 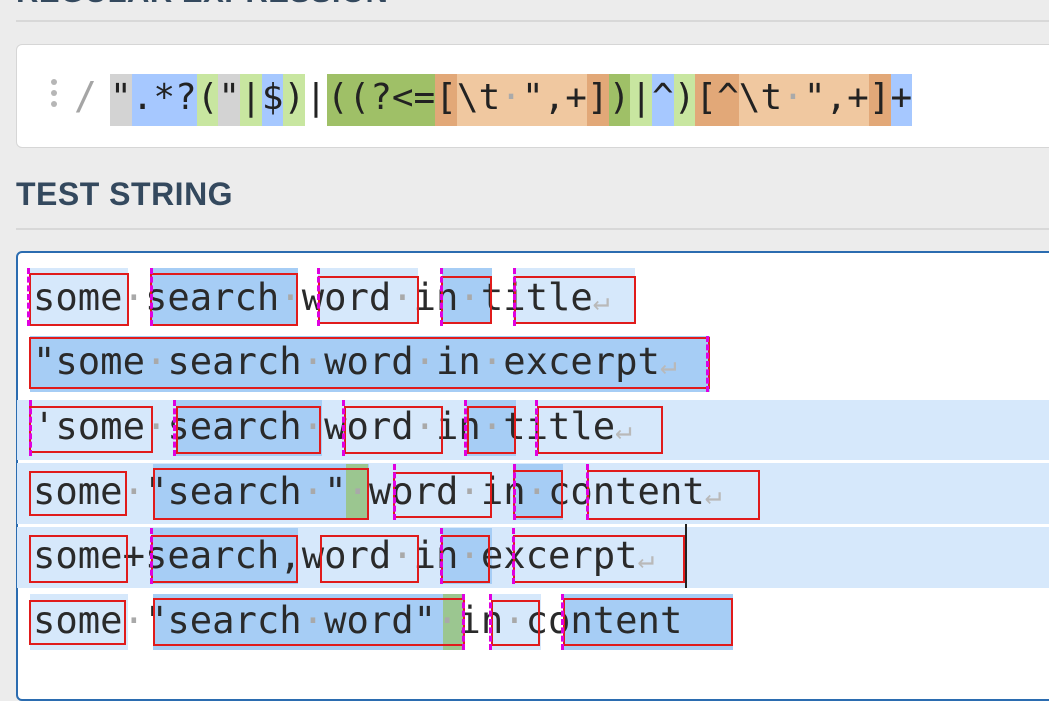 What do you see at coordinates (686, 556) in the screenshot?
I see `text-caret` at bounding box center [686, 556].